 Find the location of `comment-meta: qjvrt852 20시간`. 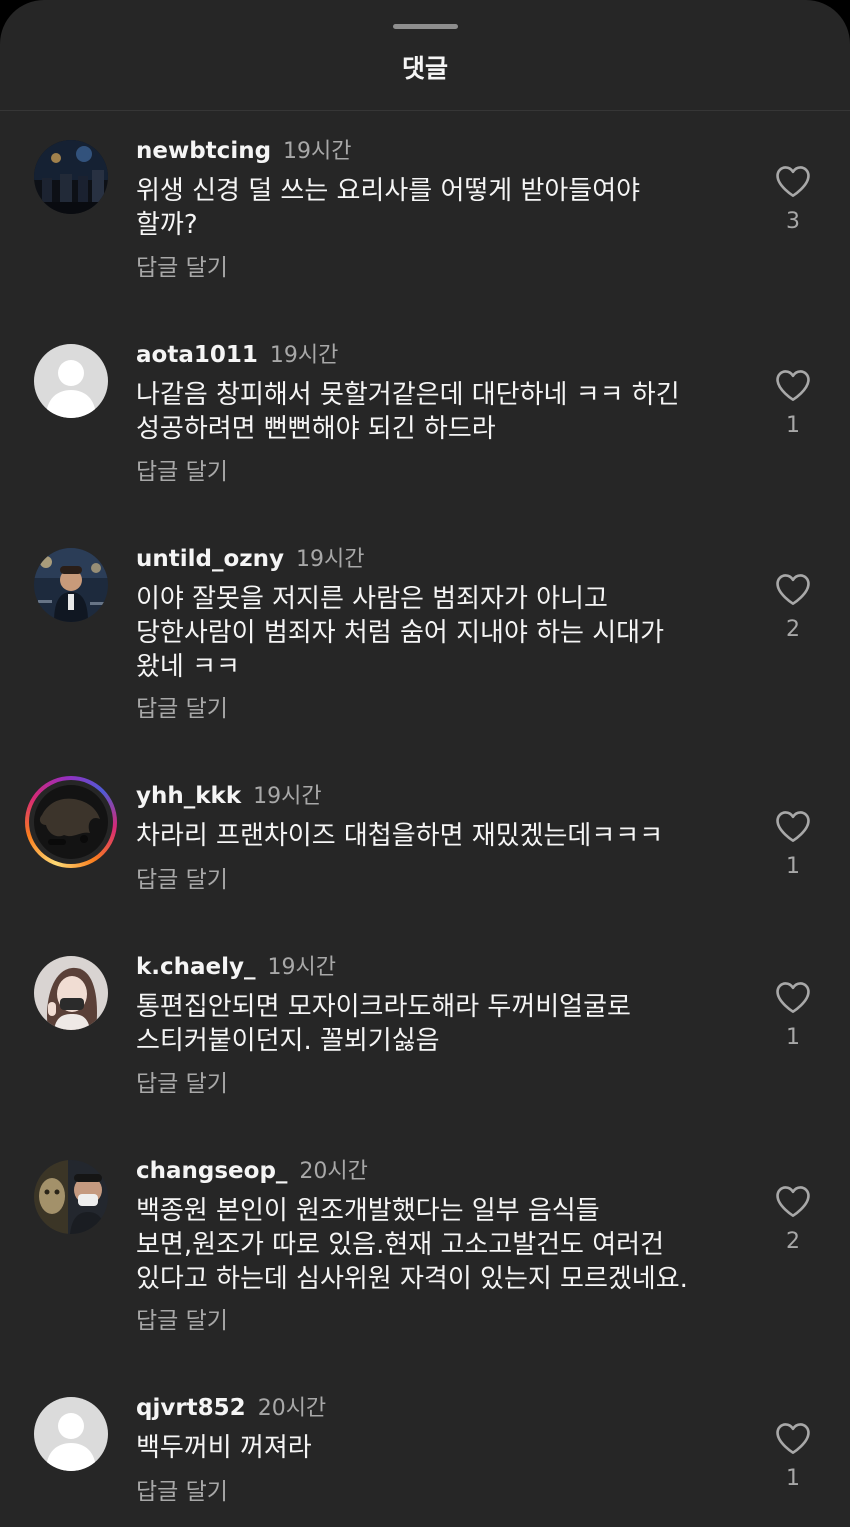

comment-meta: qjvrt852 20시간 is located at coordinates (231, 1408).